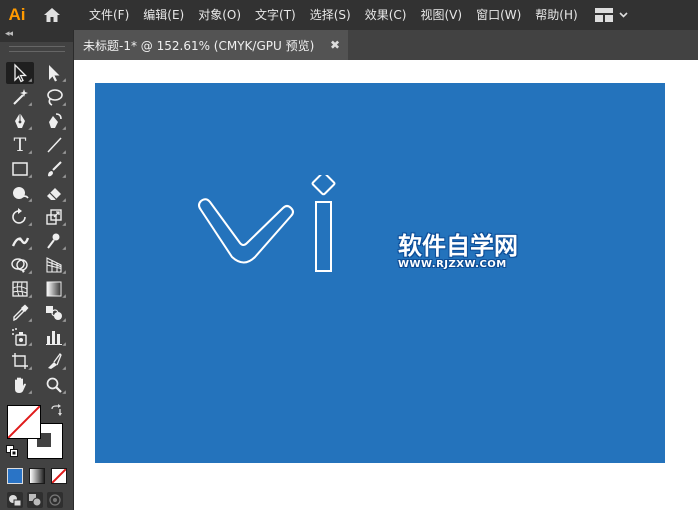 The width and height of the screenshot is (698, 510). What do you see at coordinates (9, 34) in the screenshot?
I see `collapse-panel-icon: ◂◂` at bounding box center [9, 34].